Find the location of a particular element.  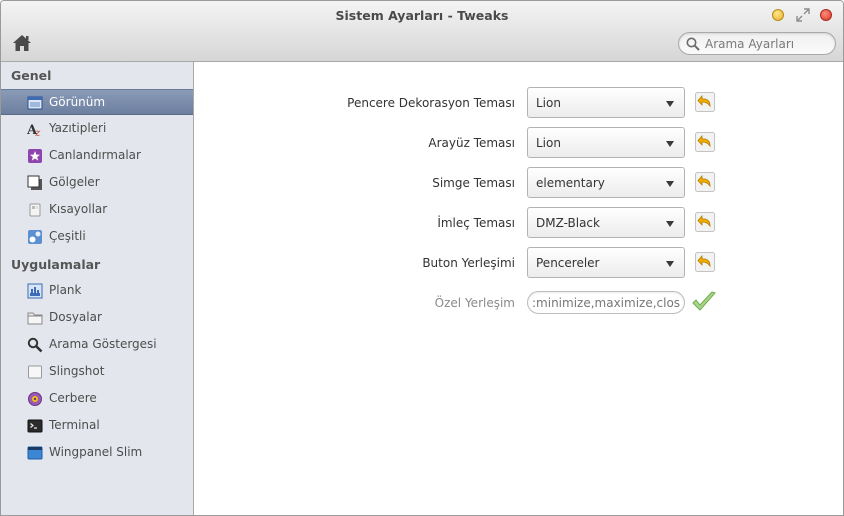

sidebar-item-canlandirmalar: Canlandırmalar is located at coordinates (97, 156).